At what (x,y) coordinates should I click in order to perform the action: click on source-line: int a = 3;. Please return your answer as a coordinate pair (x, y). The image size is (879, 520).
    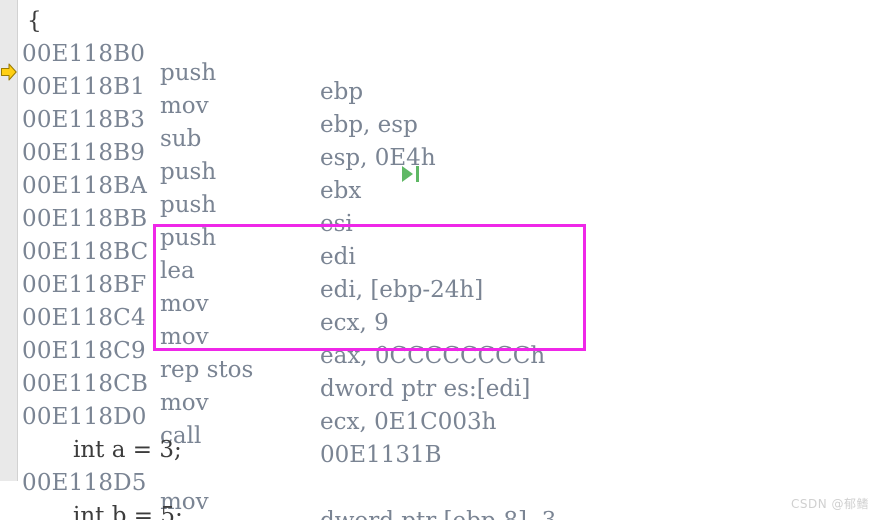
    Looking at the image, I should click on (439, 439).